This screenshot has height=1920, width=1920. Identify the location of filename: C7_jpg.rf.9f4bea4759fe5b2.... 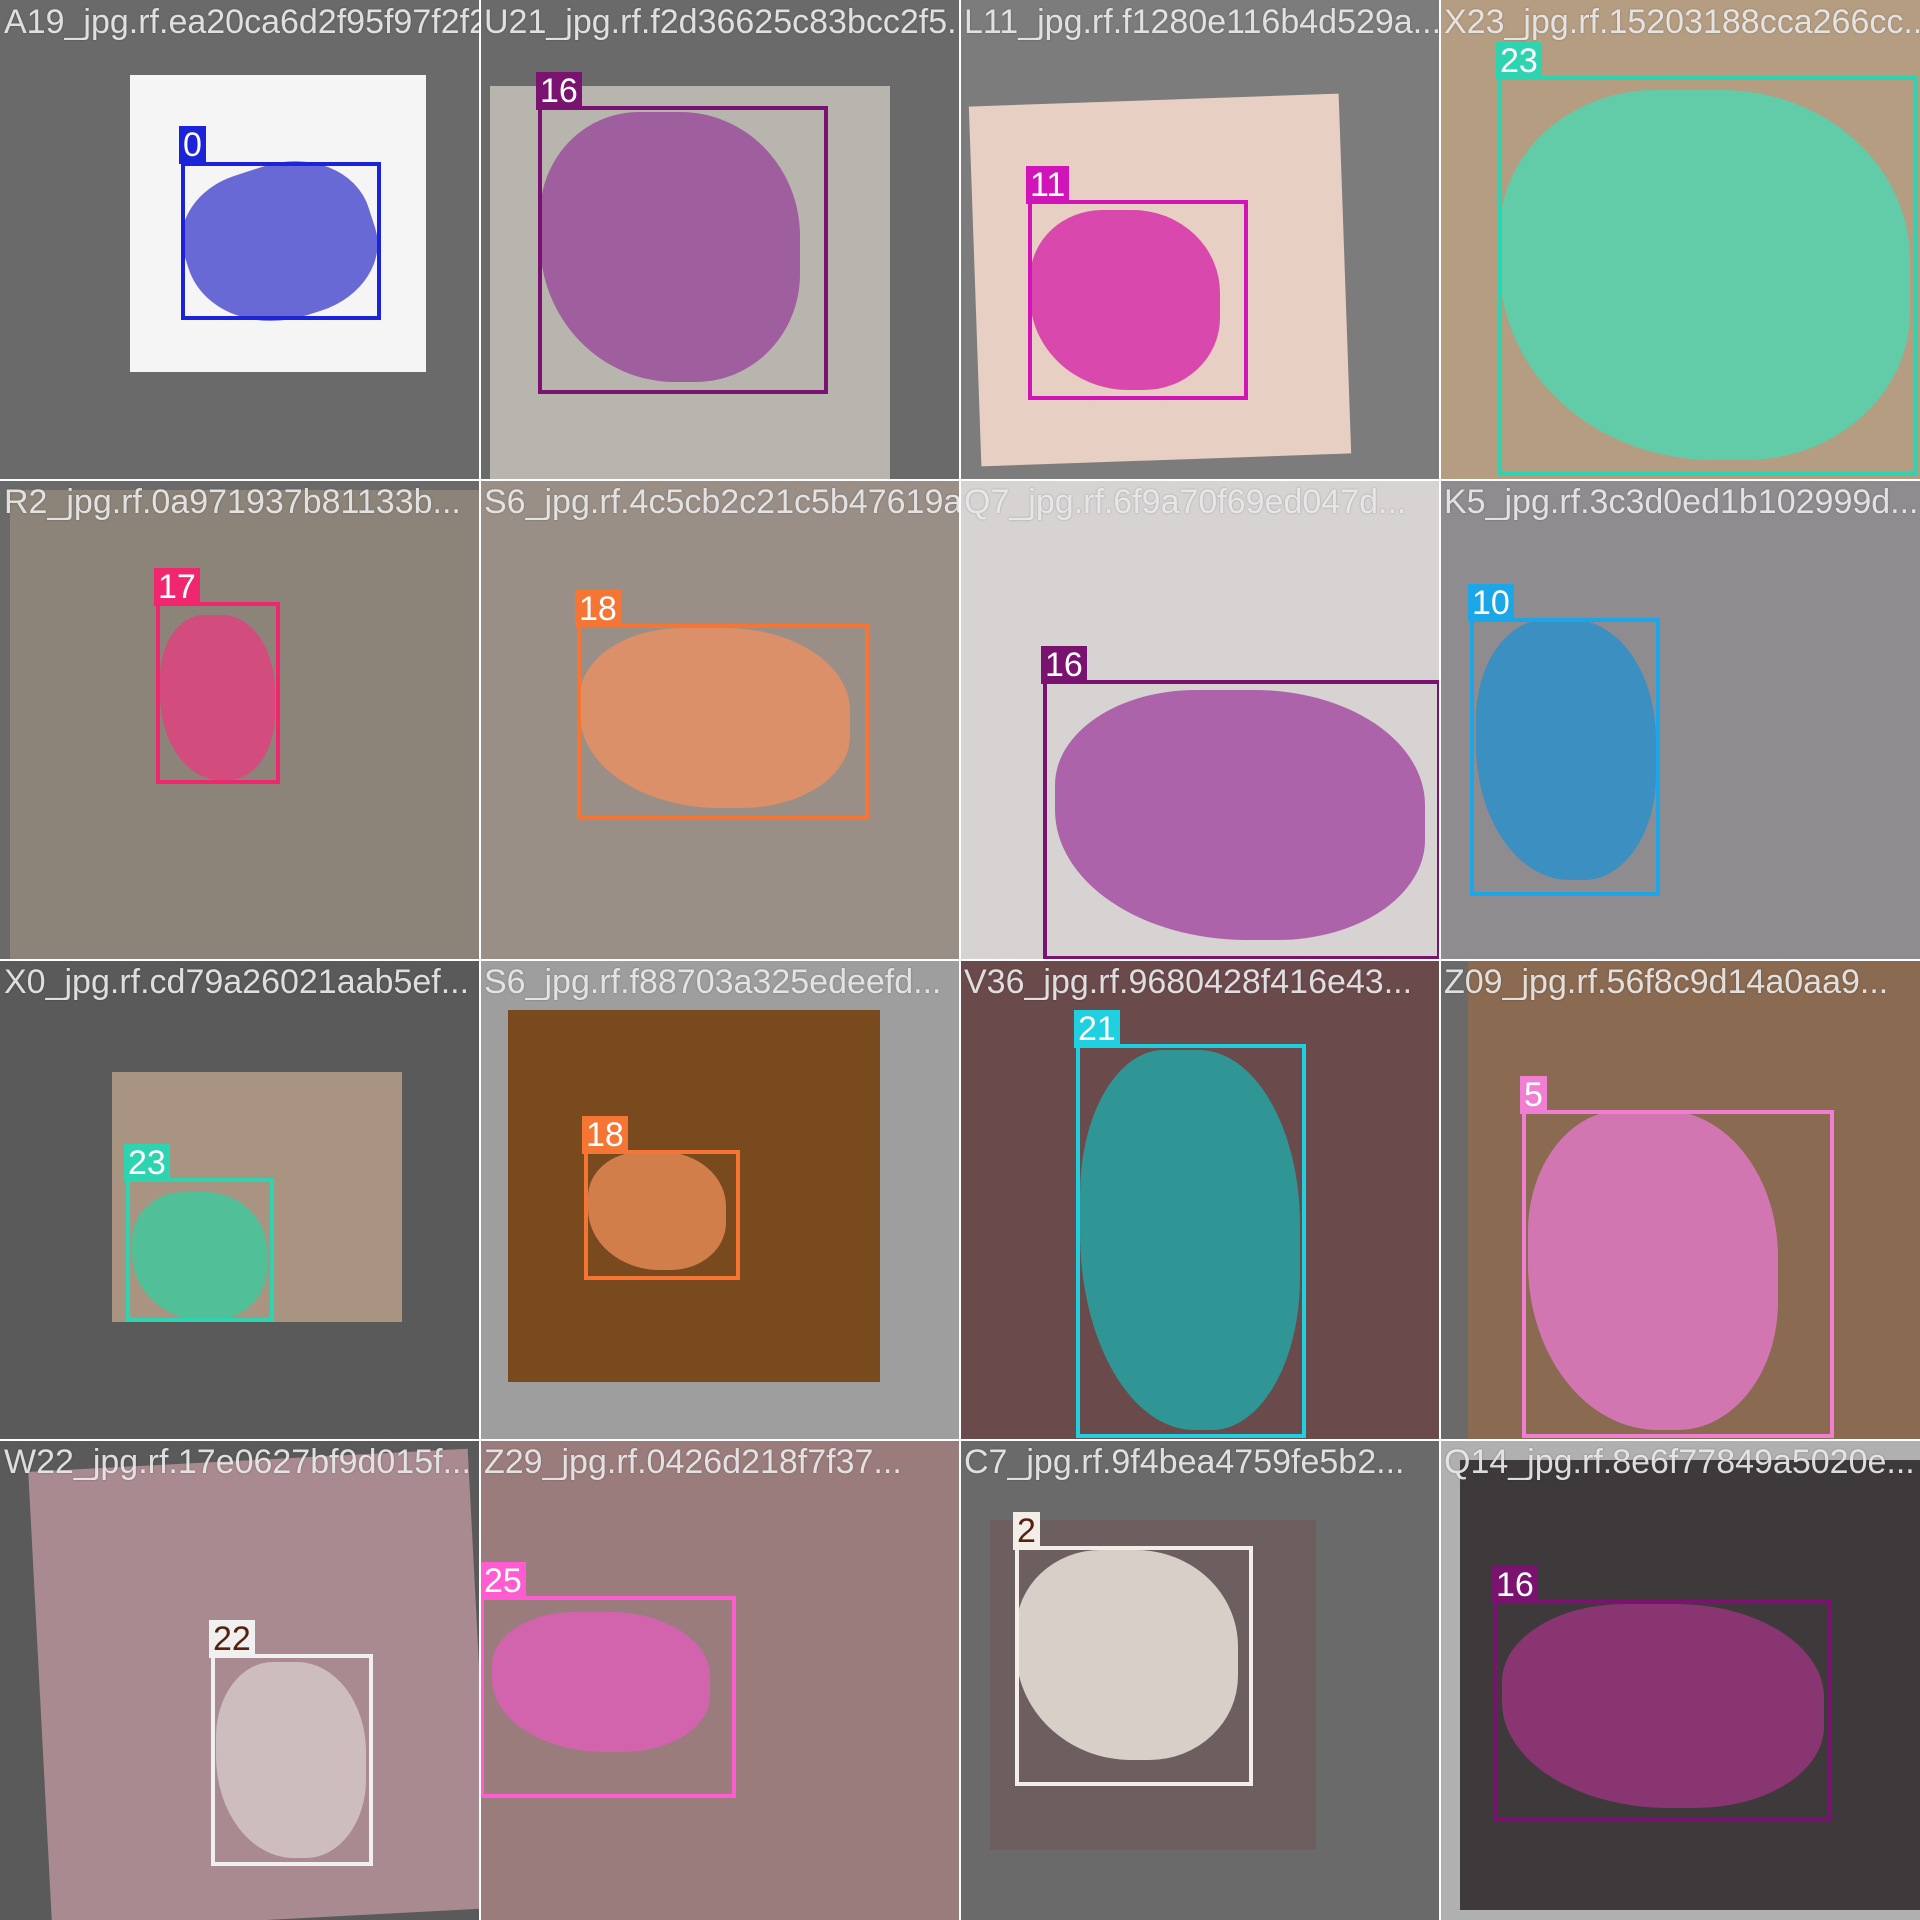
(1184, 1462).